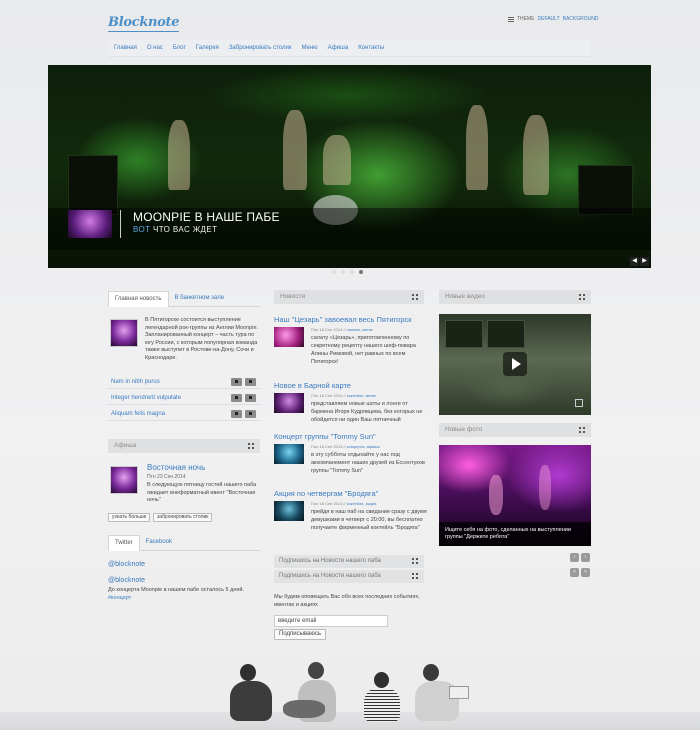 The height and width of the screenshot is (730, 700). What do you see at coordinates (343, 319) in the screenshot?
I see `post-title: Наш "Цезарь" завоевал весь Пятигорск` at bounding box center [343, 319].